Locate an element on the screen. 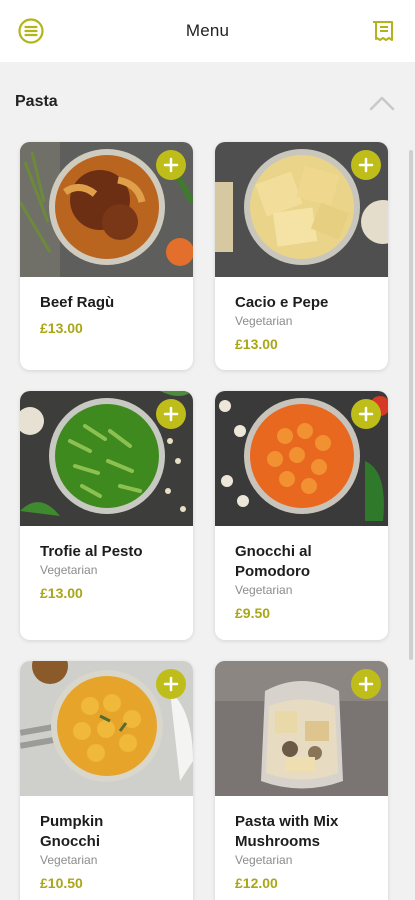 This screenshot has height=900, width=415. dish-name: Trofie al Pesto is located at coordinates (91, 551).